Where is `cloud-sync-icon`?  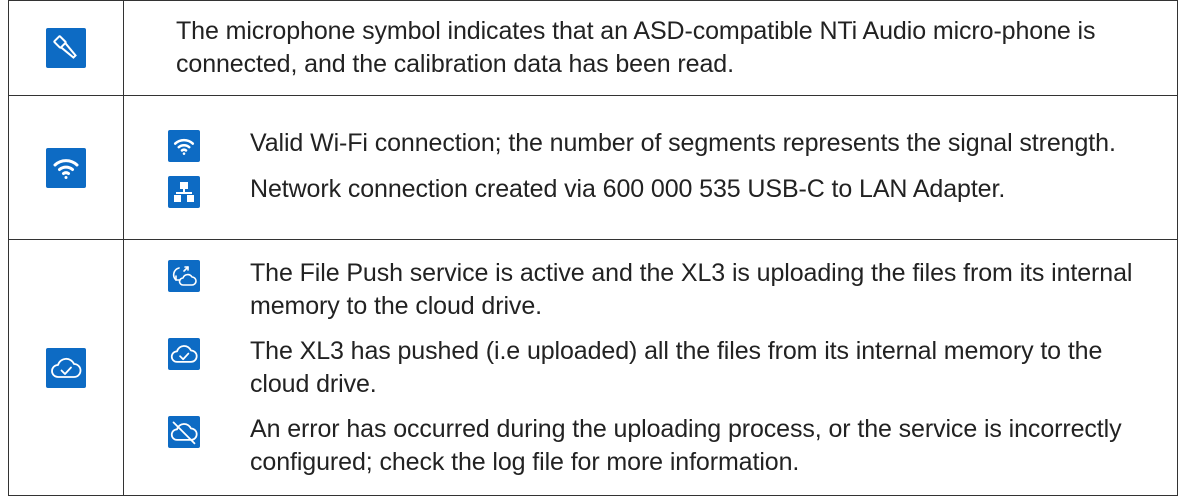 cloud-sync-icon is located at coordinates (184, 275).